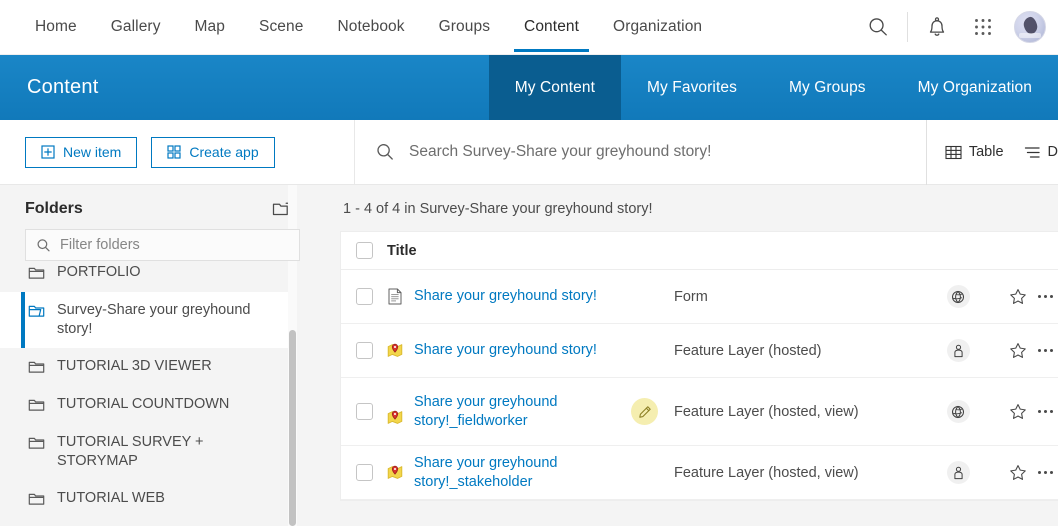 The width and height of the screenshot is (1058, 526). What do you see at coordinates (143, 404) in the screenshot?
I see `folder-label: TUTORIAL COUNTDOWN` at bounding box center [143, 404].